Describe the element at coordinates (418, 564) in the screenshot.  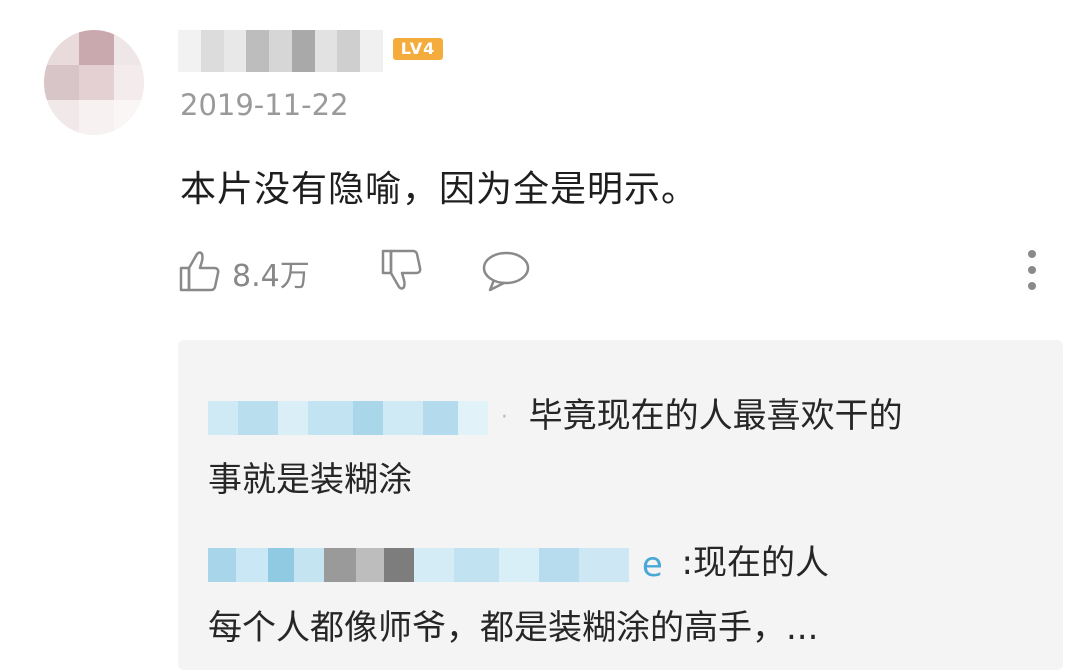
I see `reply-2-username-blurred` at that location.